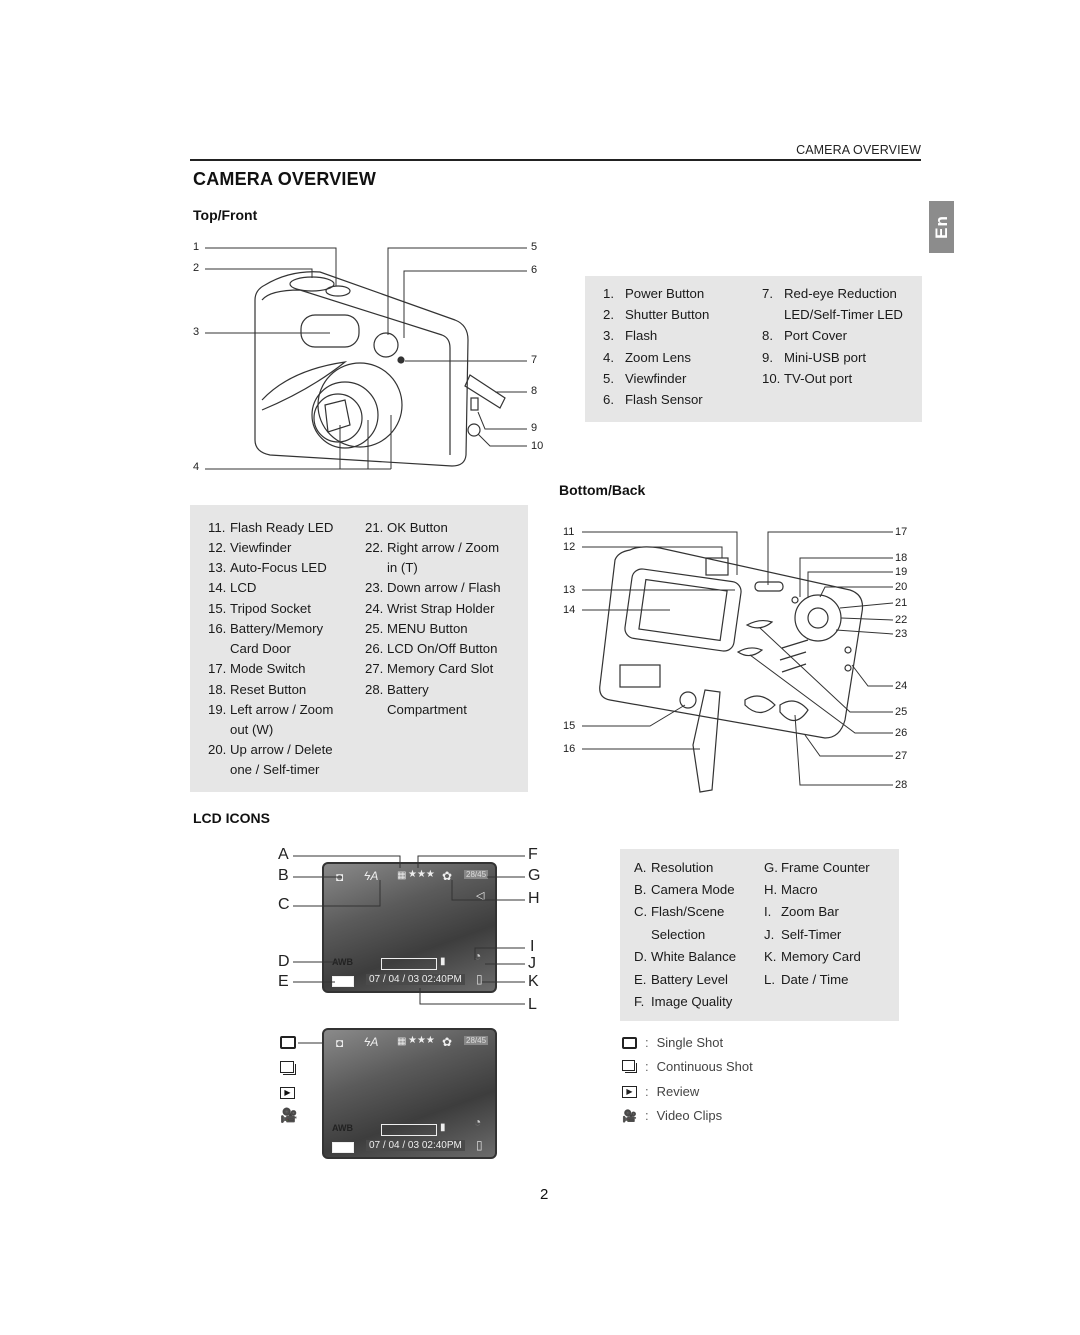 The image size is (1080, 1335). Describe the element at coordinates (806, 979) in the screenshot. I see `lcd-item: L. Date / Time` at that location.